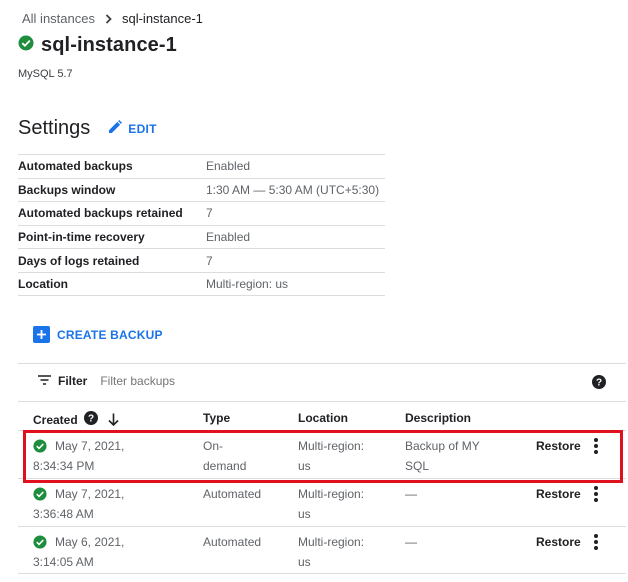 The width and height of the screenshot is (628, 582). Describe the element at coordinates (293, 189) in the screenshot. I see `settings-value: 1:30 AM — 5:30 AM (UTC+5:30)` at that location.